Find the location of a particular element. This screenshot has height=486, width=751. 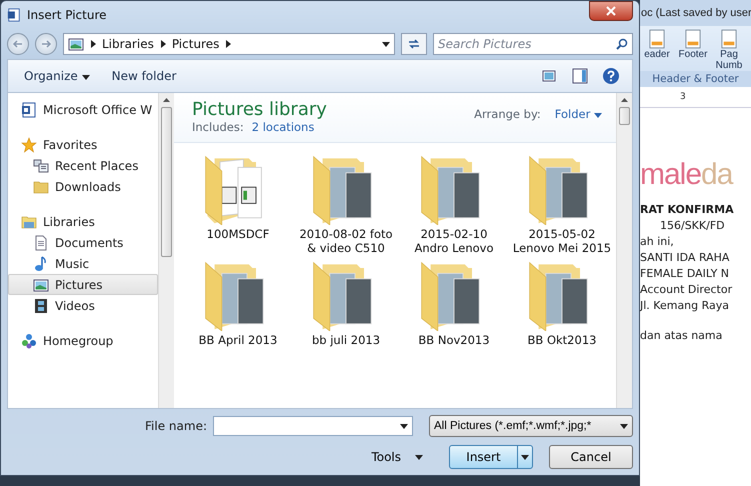

address-bar: Libraries Pictures is located at coordinates (229, 44).